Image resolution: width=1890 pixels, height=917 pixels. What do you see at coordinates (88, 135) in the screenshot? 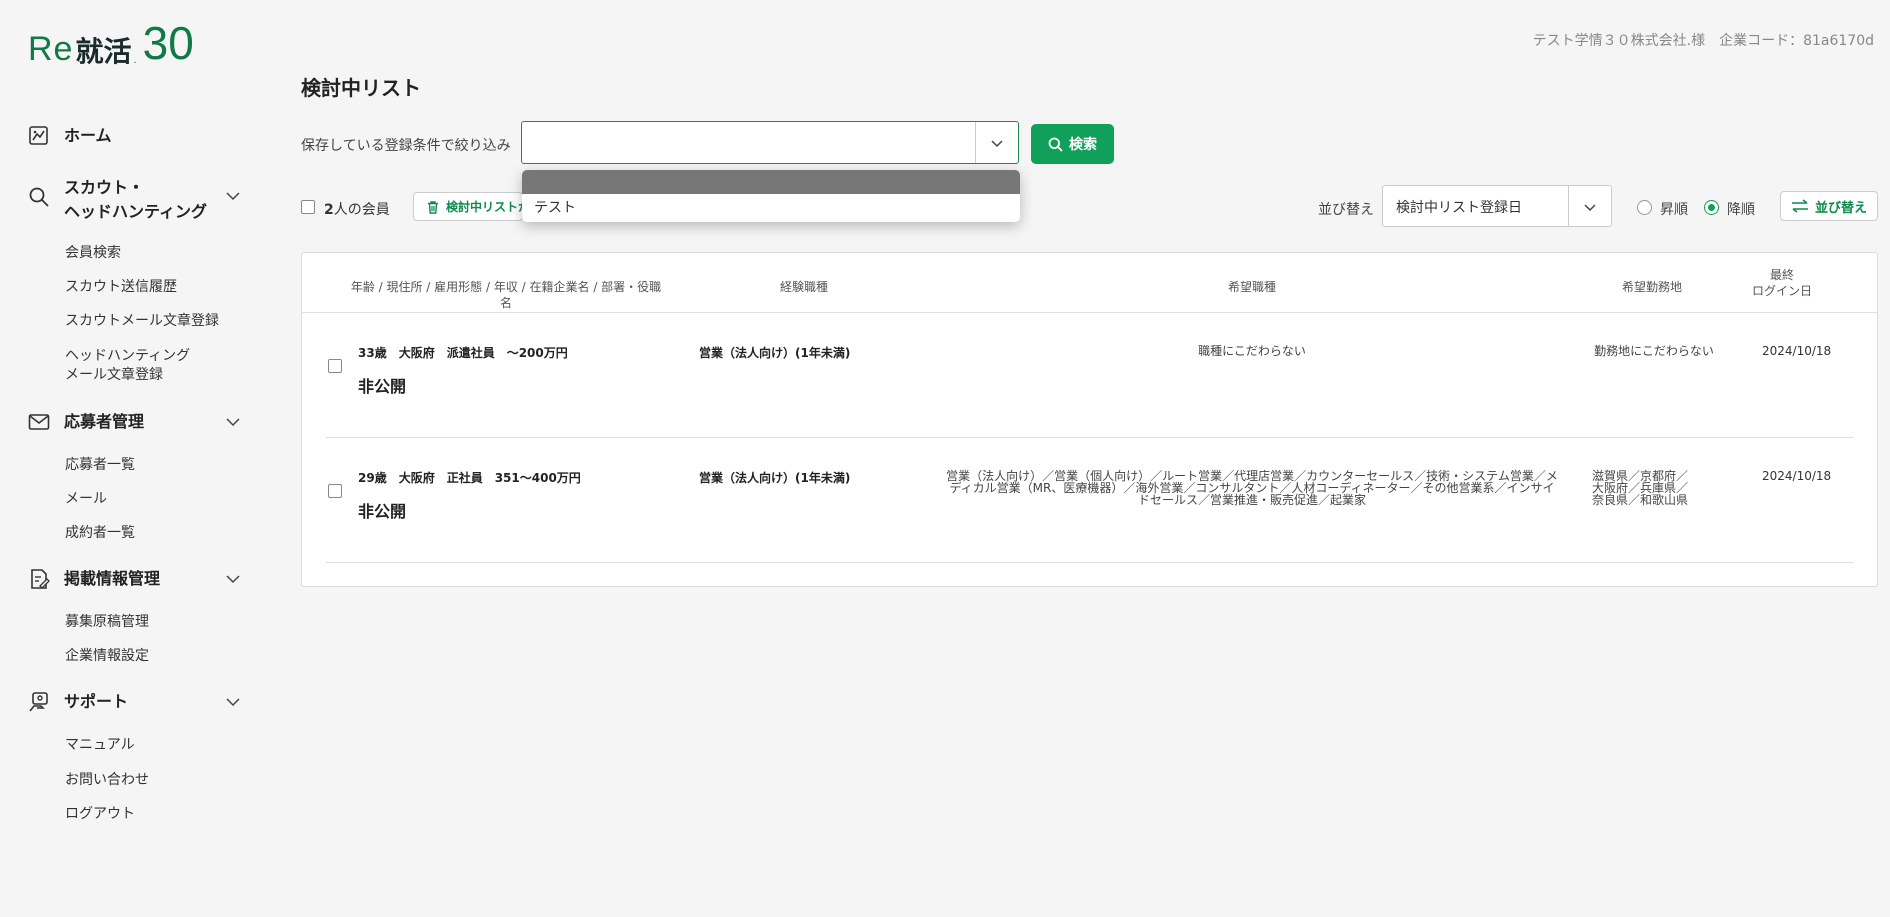
I see `nav-home-label: ホーム` at bounding box center [88, 135].